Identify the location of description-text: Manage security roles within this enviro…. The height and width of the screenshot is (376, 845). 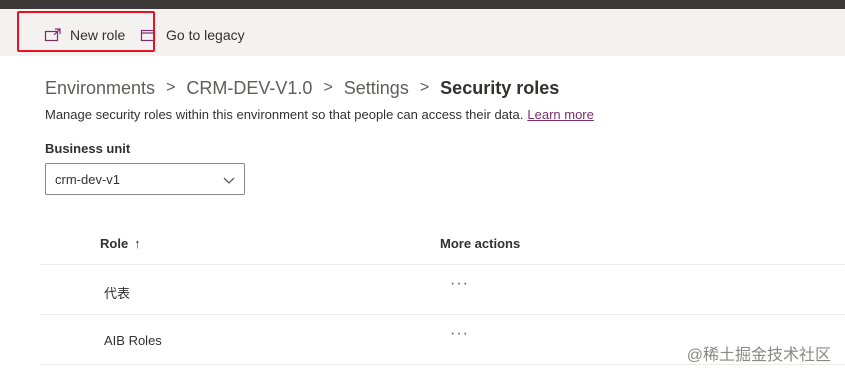
(284, 114).